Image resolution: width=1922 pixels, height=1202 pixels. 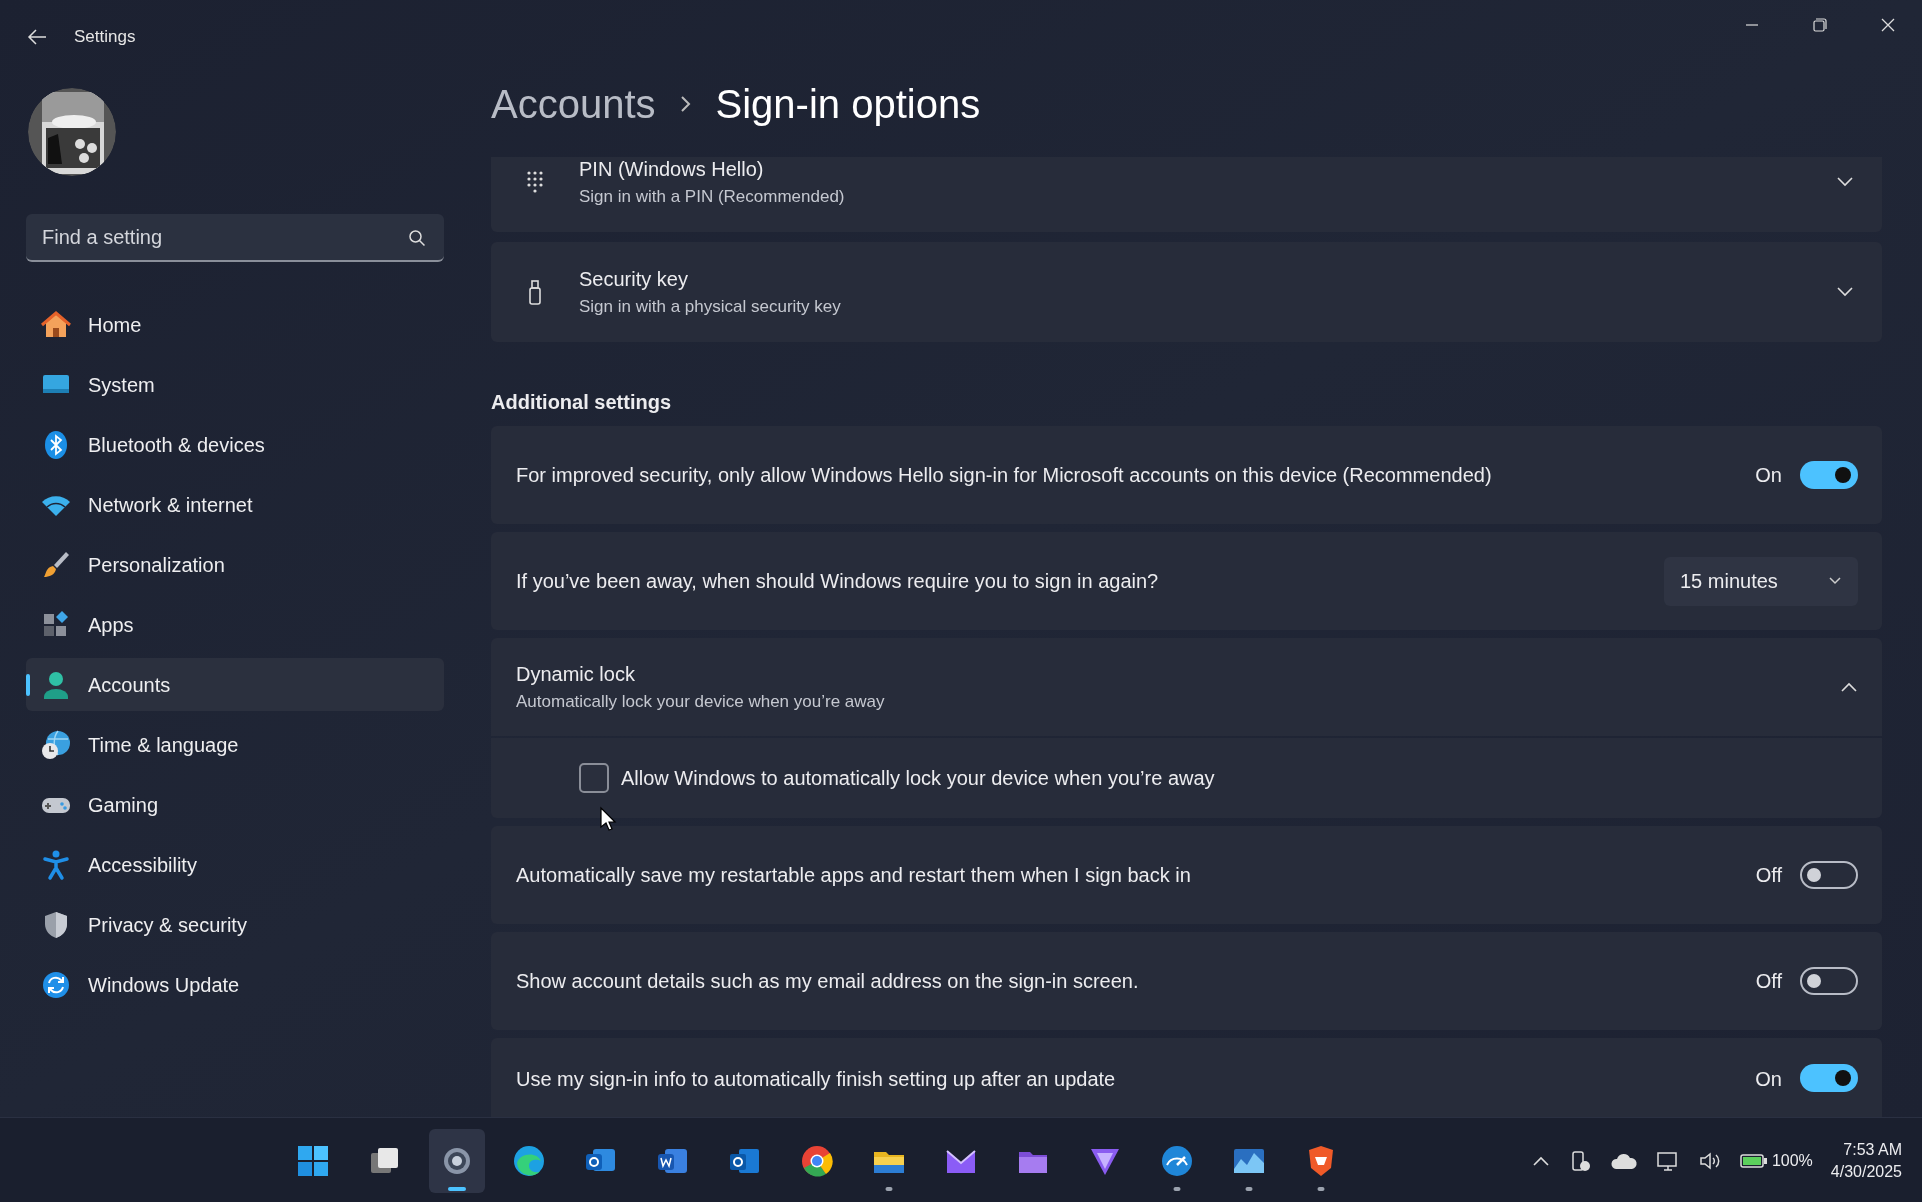 What do you see at coordinates (828, 981) in the screenshot?
I see `setting-label: Show account details such as my email address on the sign-in screen.` at bounding box center [828, 981].